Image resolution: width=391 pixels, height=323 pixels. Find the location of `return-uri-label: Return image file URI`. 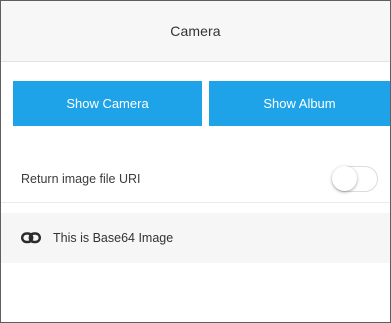

return-uri-label: Return image file URI is located at coordinates (81, 179).